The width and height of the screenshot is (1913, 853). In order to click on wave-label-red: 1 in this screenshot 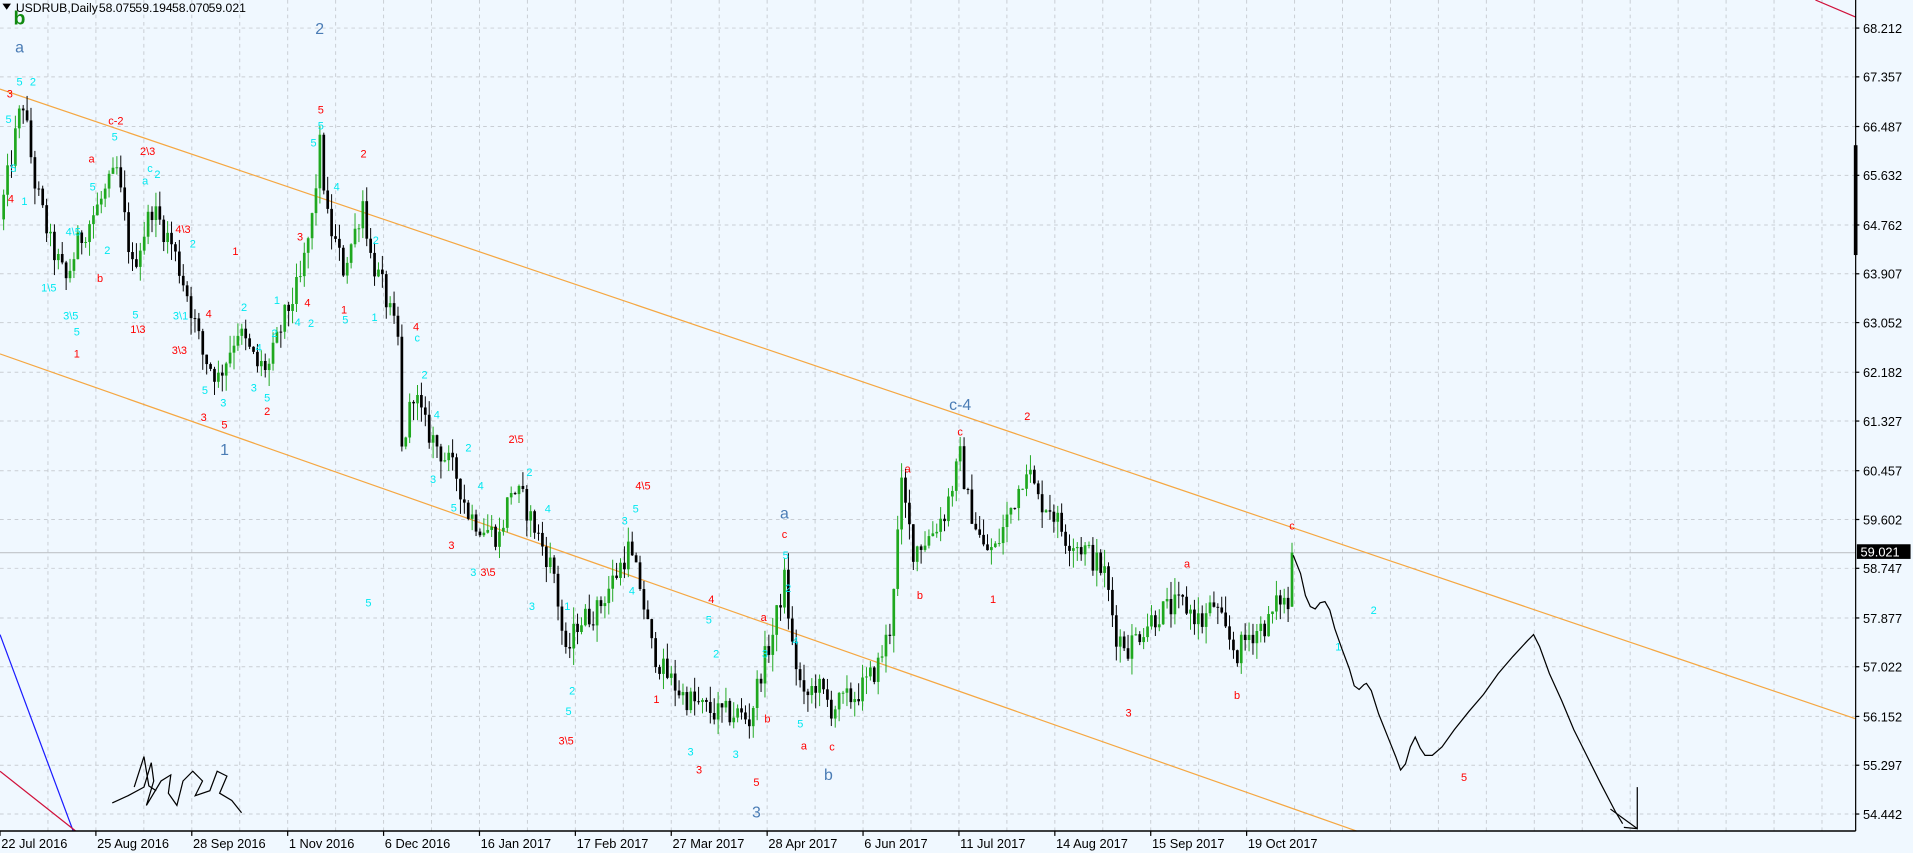, I will do `click(993, 600)`.